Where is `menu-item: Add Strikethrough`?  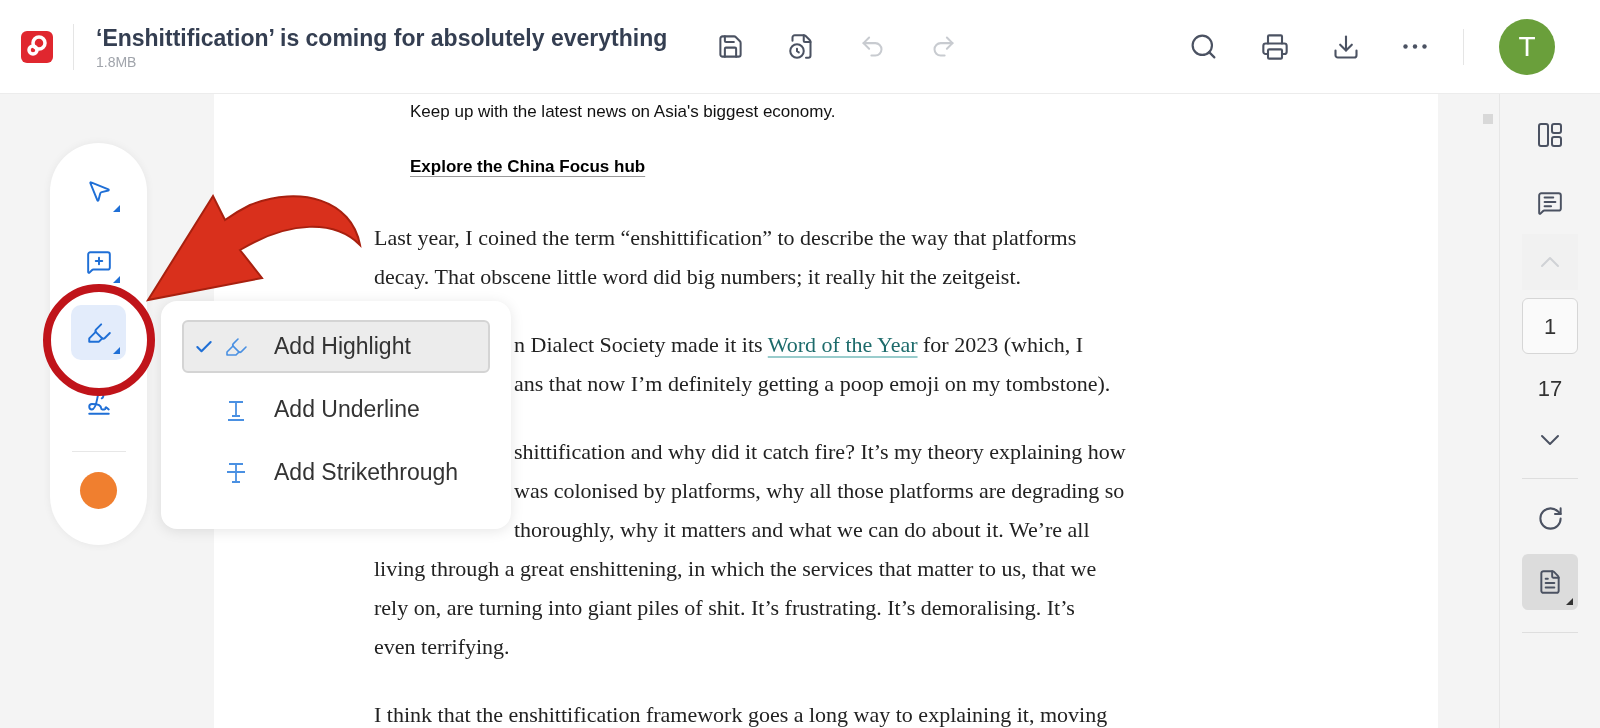
menu-item: Add Strikethrough is located at coordinates (336, 472).